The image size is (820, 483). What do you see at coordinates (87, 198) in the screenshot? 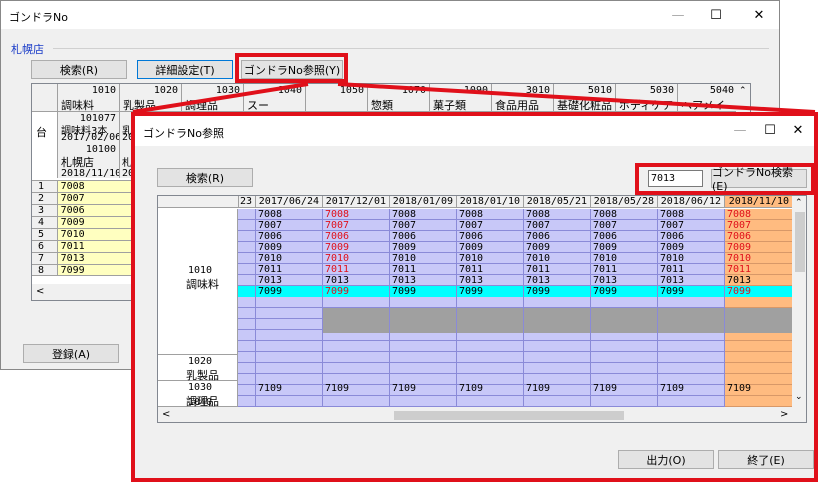
I see `table-row: 2 7007` at bounding box center [87, 198].